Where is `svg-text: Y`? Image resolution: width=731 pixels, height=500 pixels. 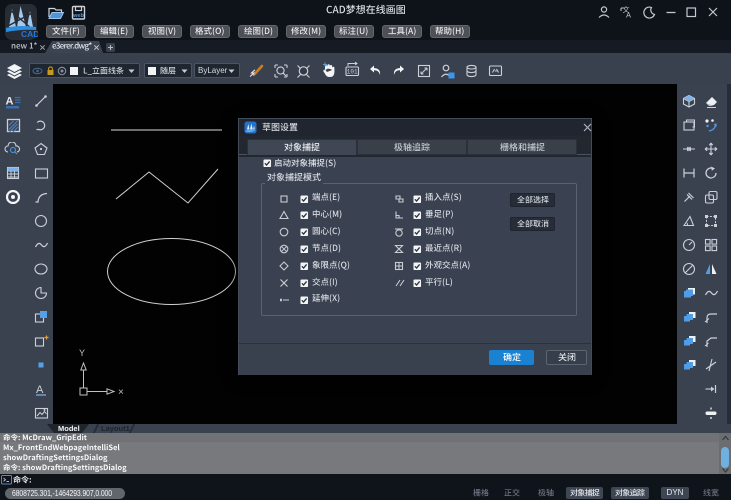
svg-text: Y is located at coordinates (82, 353).